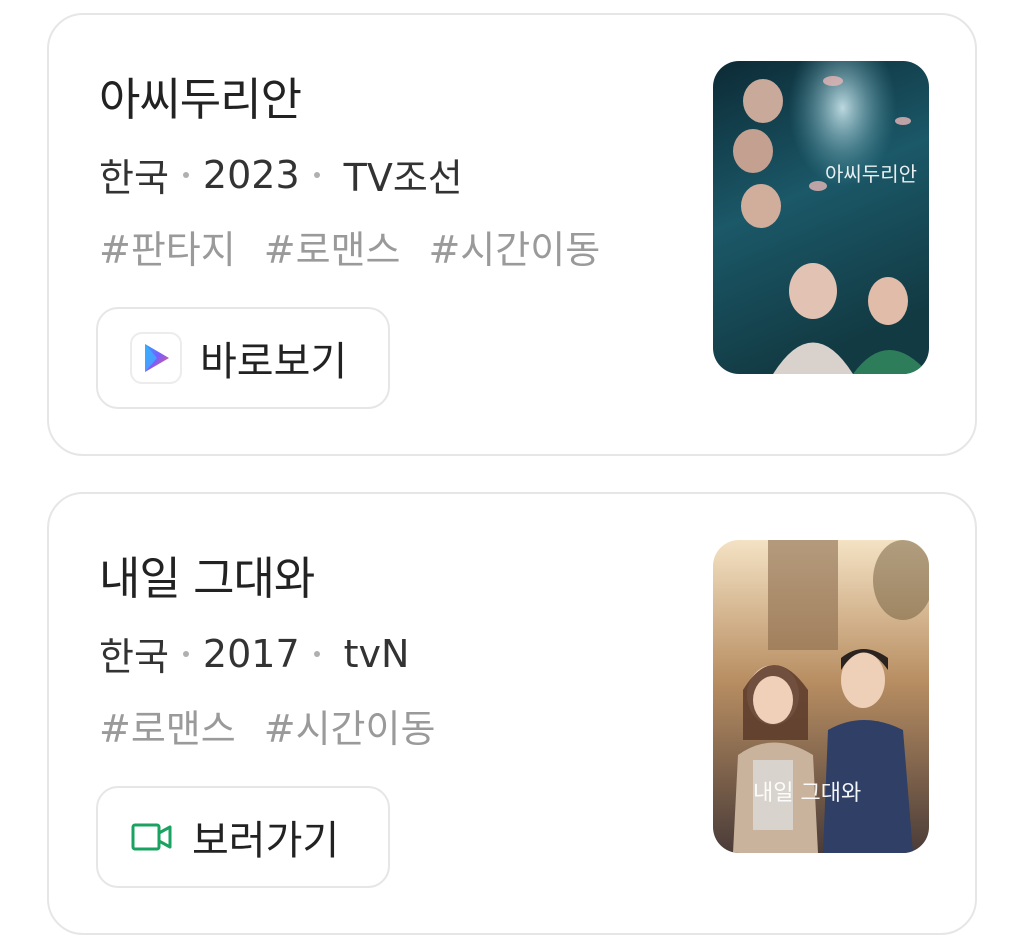  What do you see at coordinates (821, 696) in the screenshot?
I see `drama-poster: 내일 그대와` at bounding box center [821, 696].